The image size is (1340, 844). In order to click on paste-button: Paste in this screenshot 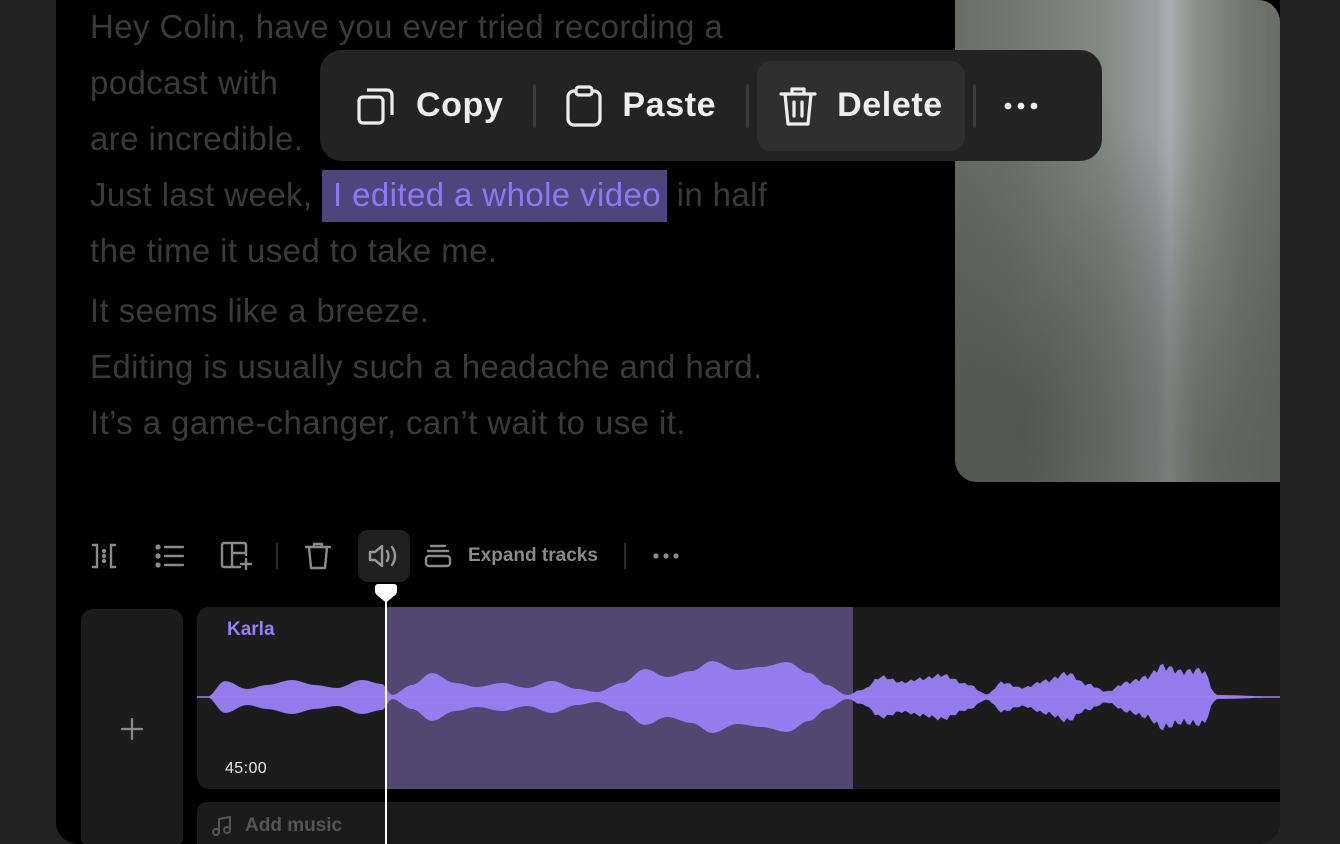, I will do `click(641, 106)`.